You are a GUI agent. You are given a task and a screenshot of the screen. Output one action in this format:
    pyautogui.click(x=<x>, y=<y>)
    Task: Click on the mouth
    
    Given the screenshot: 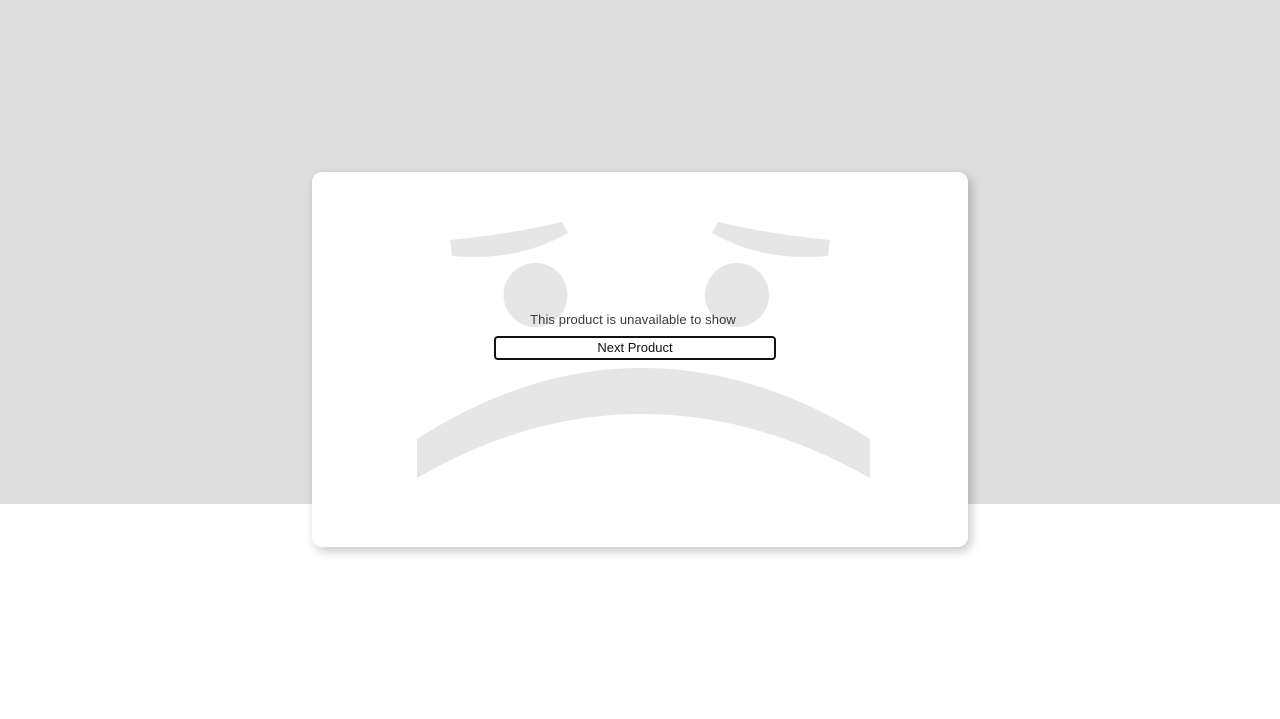 What is the action you would take?
    pyautogui.click(x=643, y=423)
    